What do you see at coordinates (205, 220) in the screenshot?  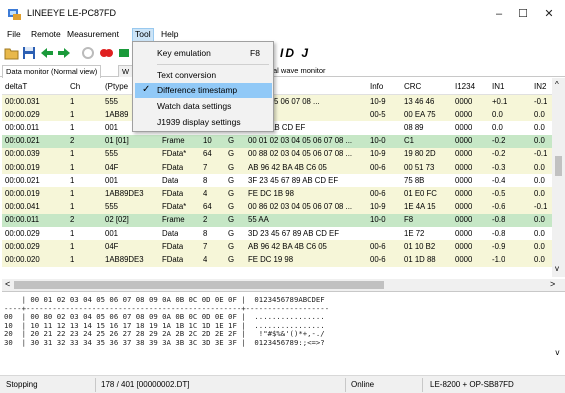 I see `cell-len: 2` at bounding box center [205, 220].